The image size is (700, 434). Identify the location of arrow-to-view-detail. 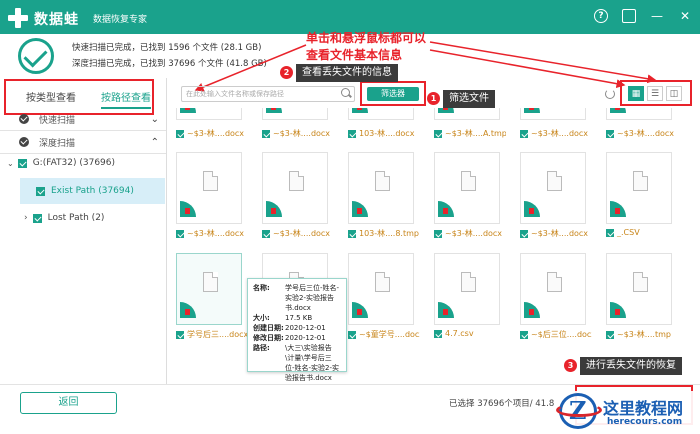
(543, 62).